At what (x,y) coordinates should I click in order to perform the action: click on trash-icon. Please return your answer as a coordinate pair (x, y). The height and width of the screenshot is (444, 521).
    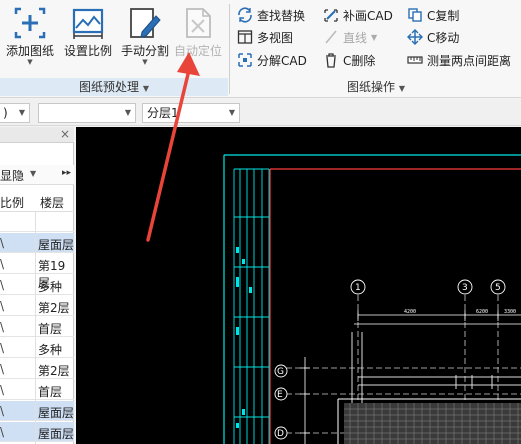
    Looking at the image, I should click on (331, 60).